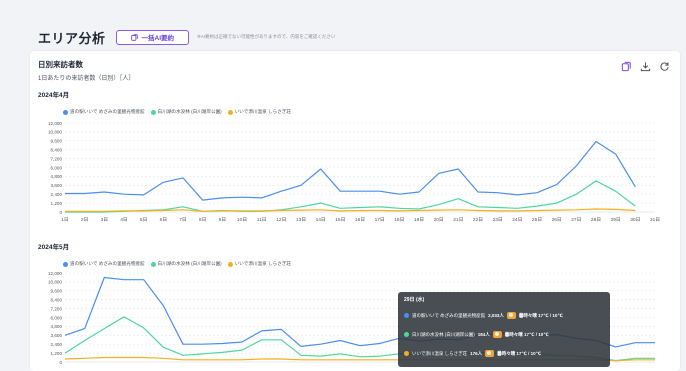  I want to click on x-tick-label: 25日, so click(537, 220).